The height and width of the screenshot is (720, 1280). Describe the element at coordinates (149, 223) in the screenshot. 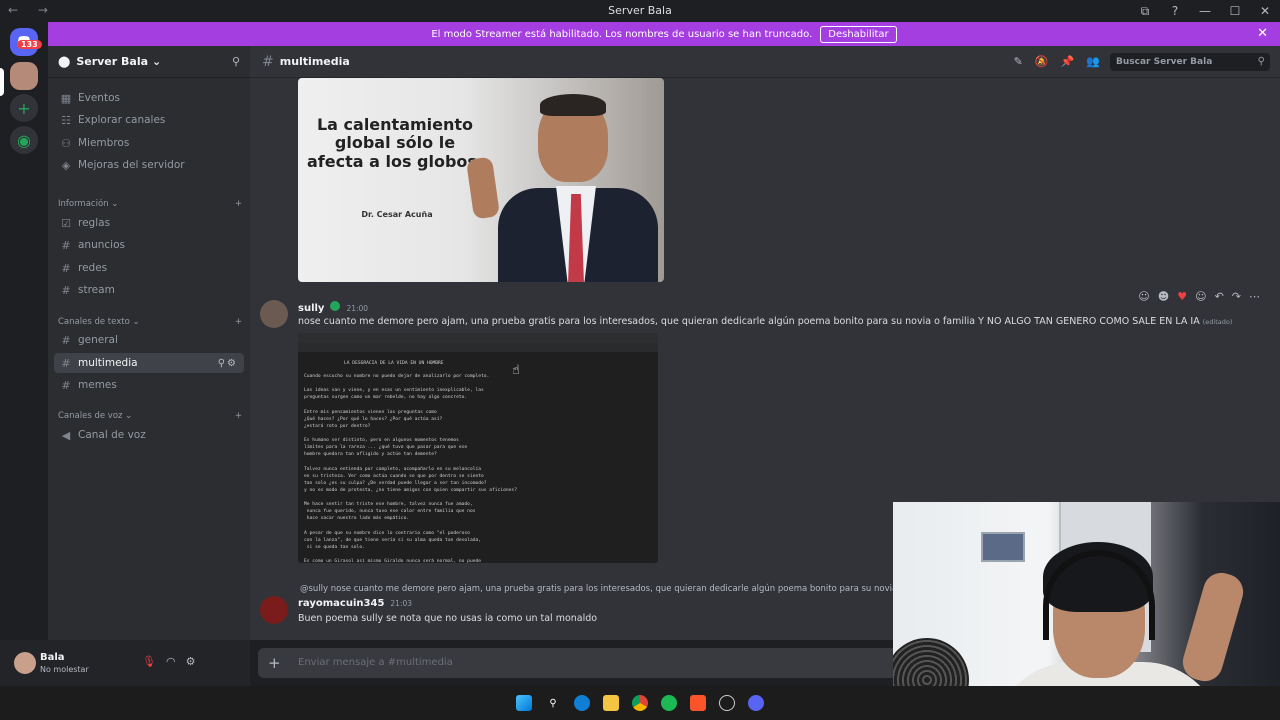

I see `channel-reglas: ☑ reglas` at that location.